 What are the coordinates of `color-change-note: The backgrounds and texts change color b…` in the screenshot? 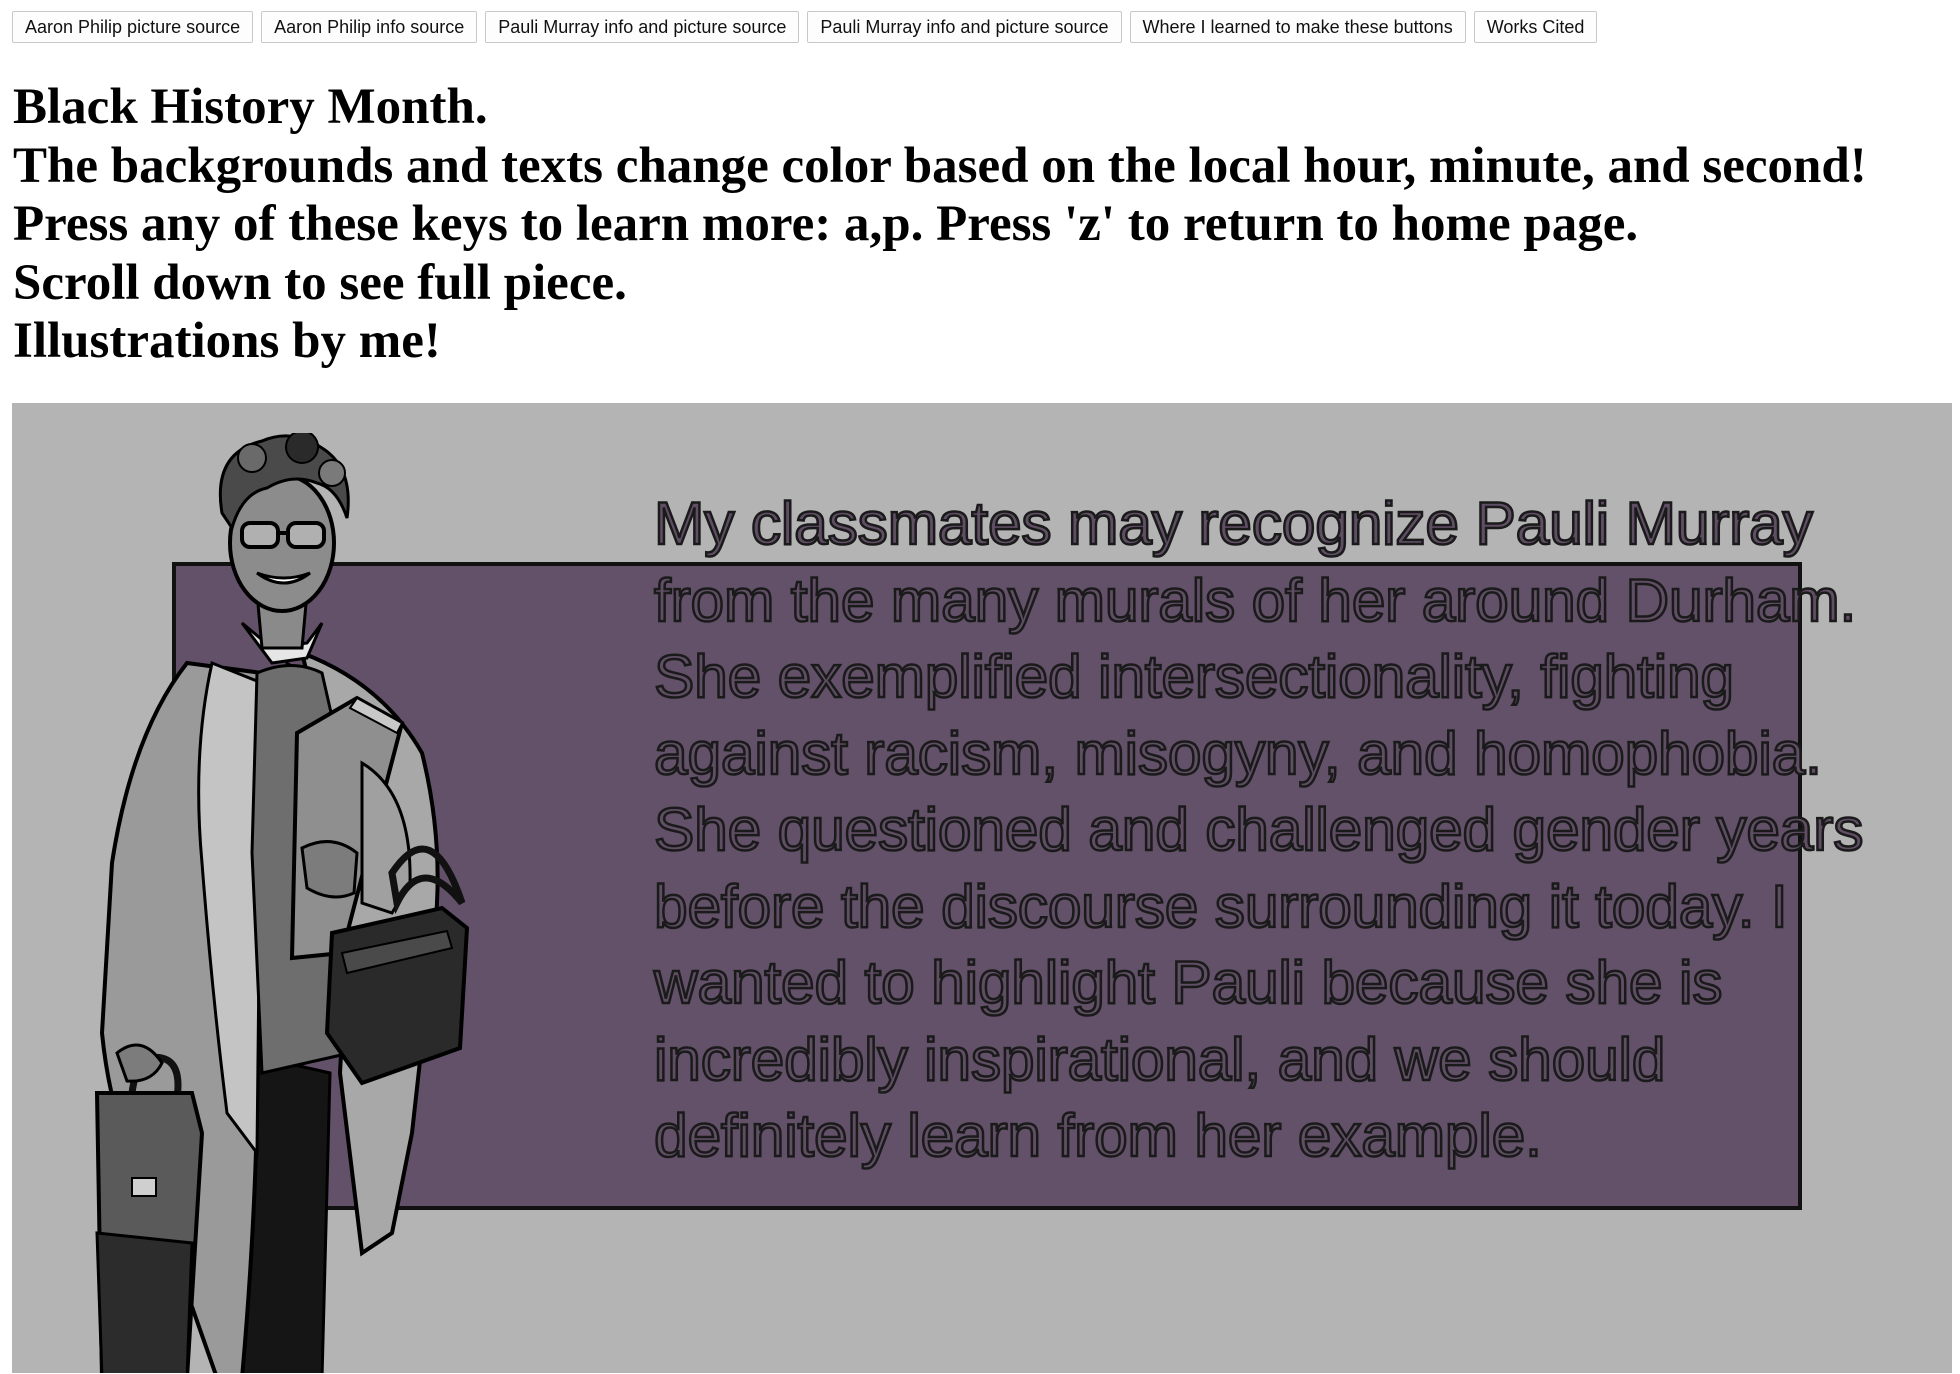 It's located at (940, 165).